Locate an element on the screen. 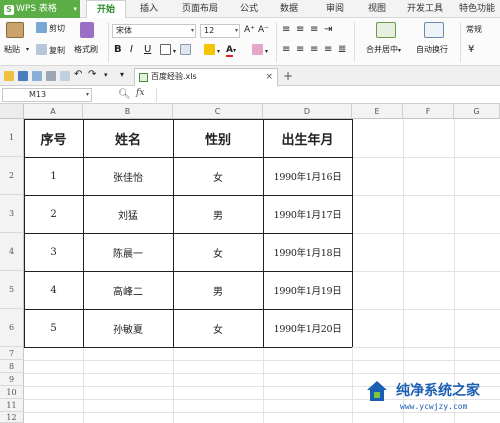 The image size is (500, 423). save-as-icon is located at coordinates (37, 76).